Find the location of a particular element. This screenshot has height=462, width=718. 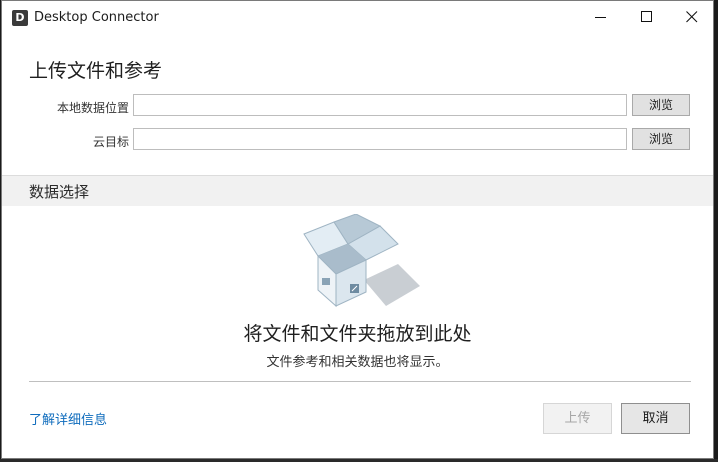

title-bar: D Desktop Connector is located at coordinates (357, 18).